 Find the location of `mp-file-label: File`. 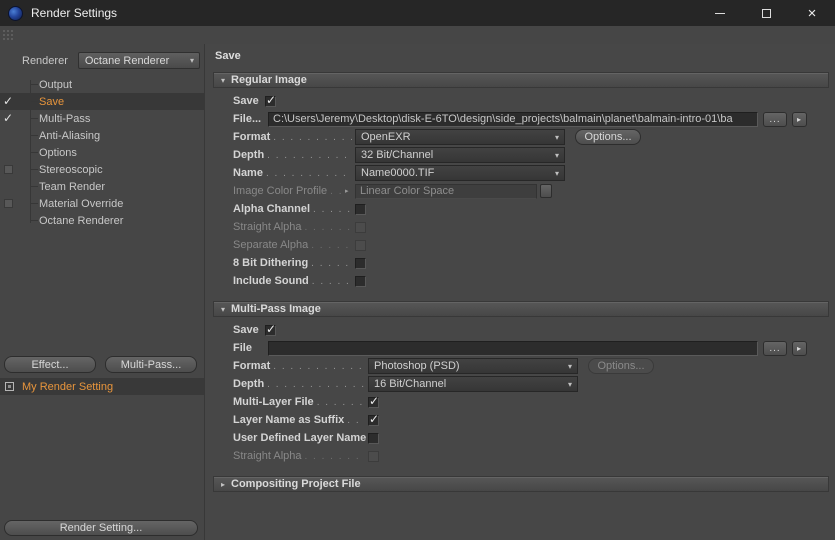

mp-file-label: File is located at coordinates (242, 348).